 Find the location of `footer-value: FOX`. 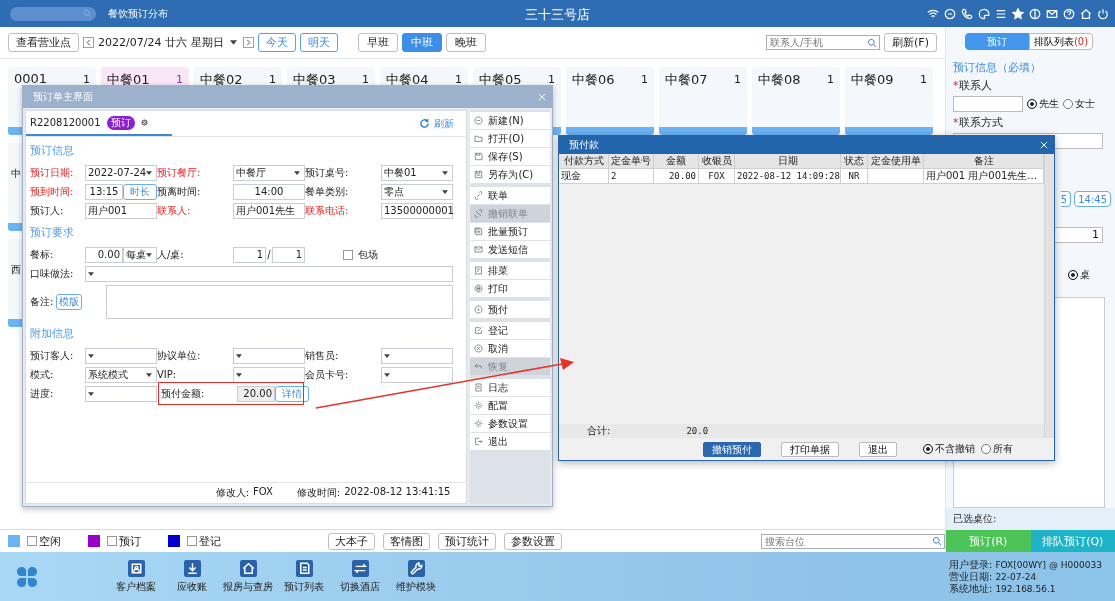

footer-value: FOX is located at coordinates (263, 492).